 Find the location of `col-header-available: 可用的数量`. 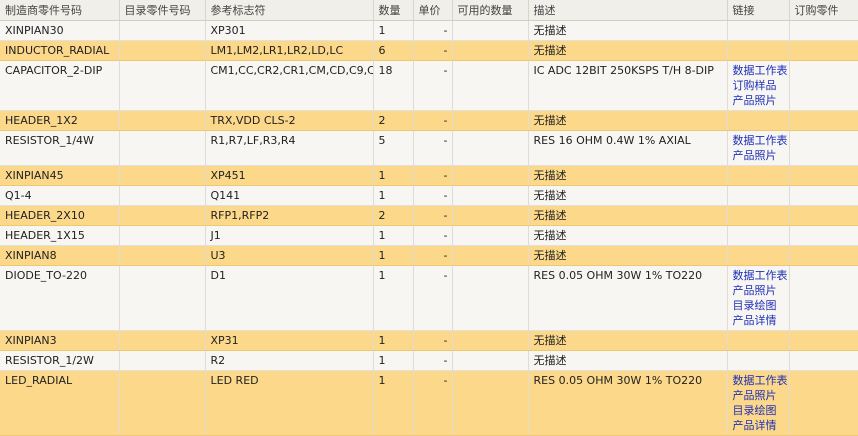

col-header-available: 可用的数量 is located at coordinates (490, 10).